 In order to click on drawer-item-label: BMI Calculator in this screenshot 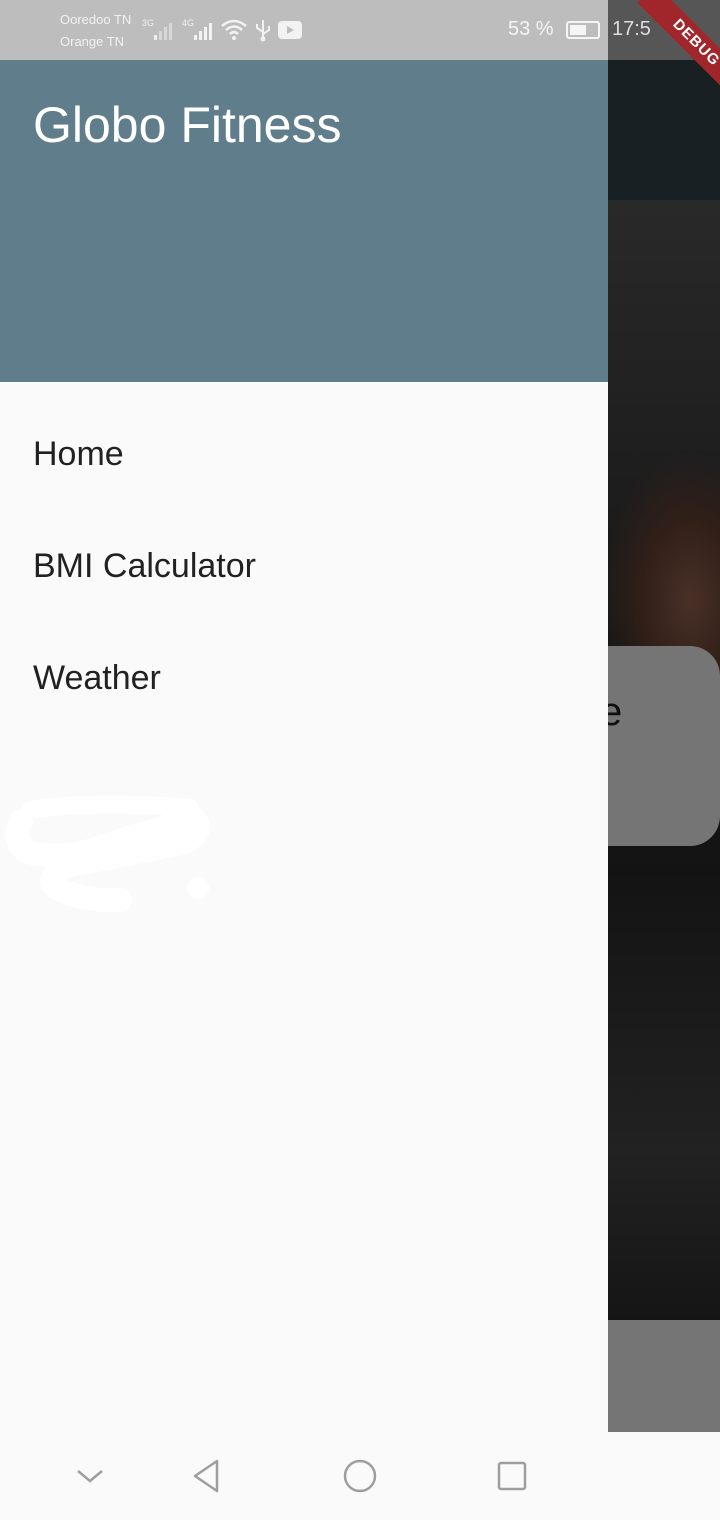, I will do `click(144, 565)`.